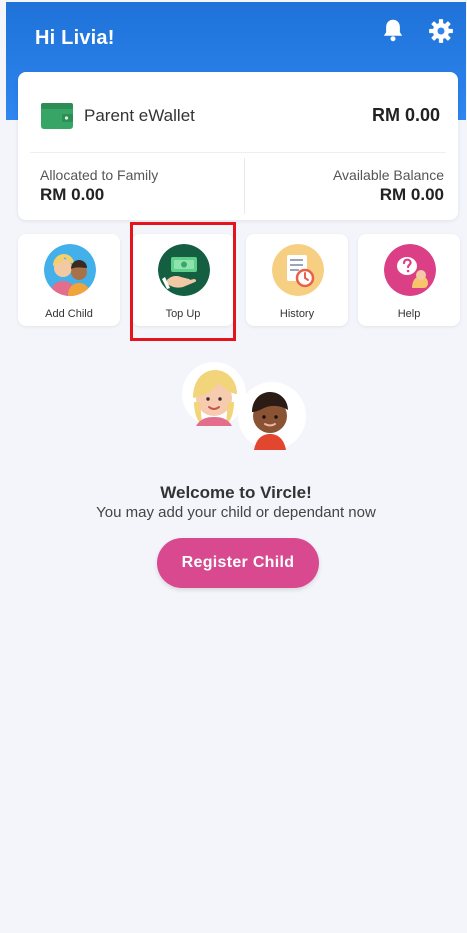 This screenshot has width=467, height=933. I want to click on history-icon, so click(298, 270).